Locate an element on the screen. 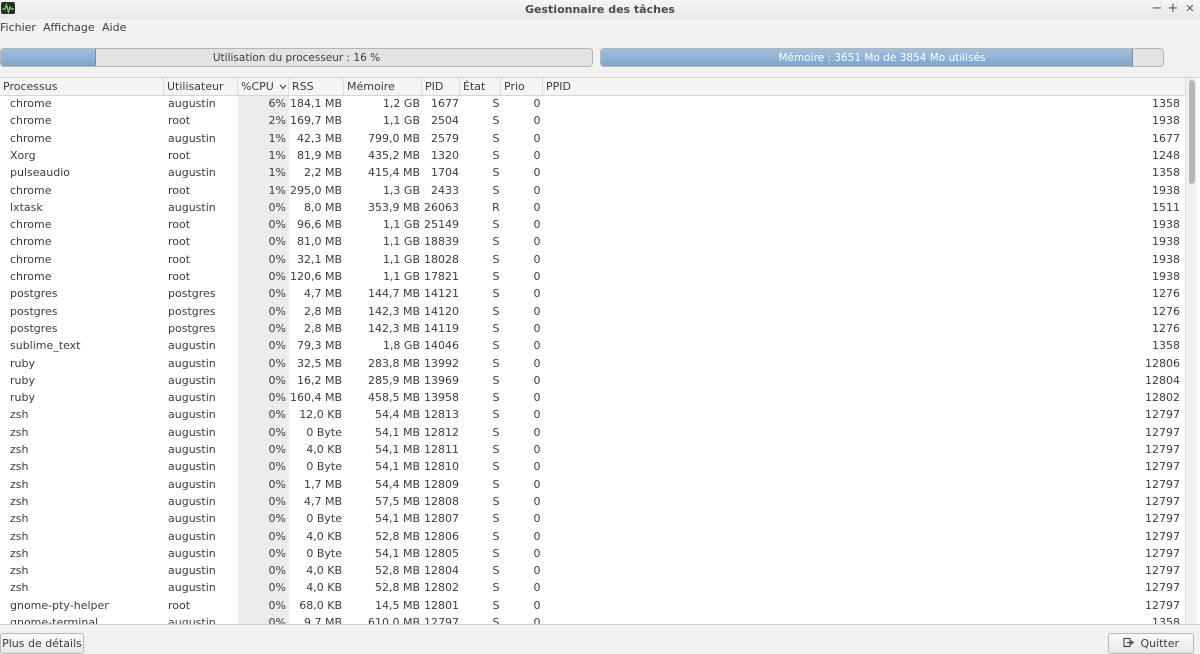 This screenshot has height=654, width=1200. table-row: chrome root 1% 295,0 MB 1,3 GB 2433 S 0 1938 is located at coordinates (592, 191).